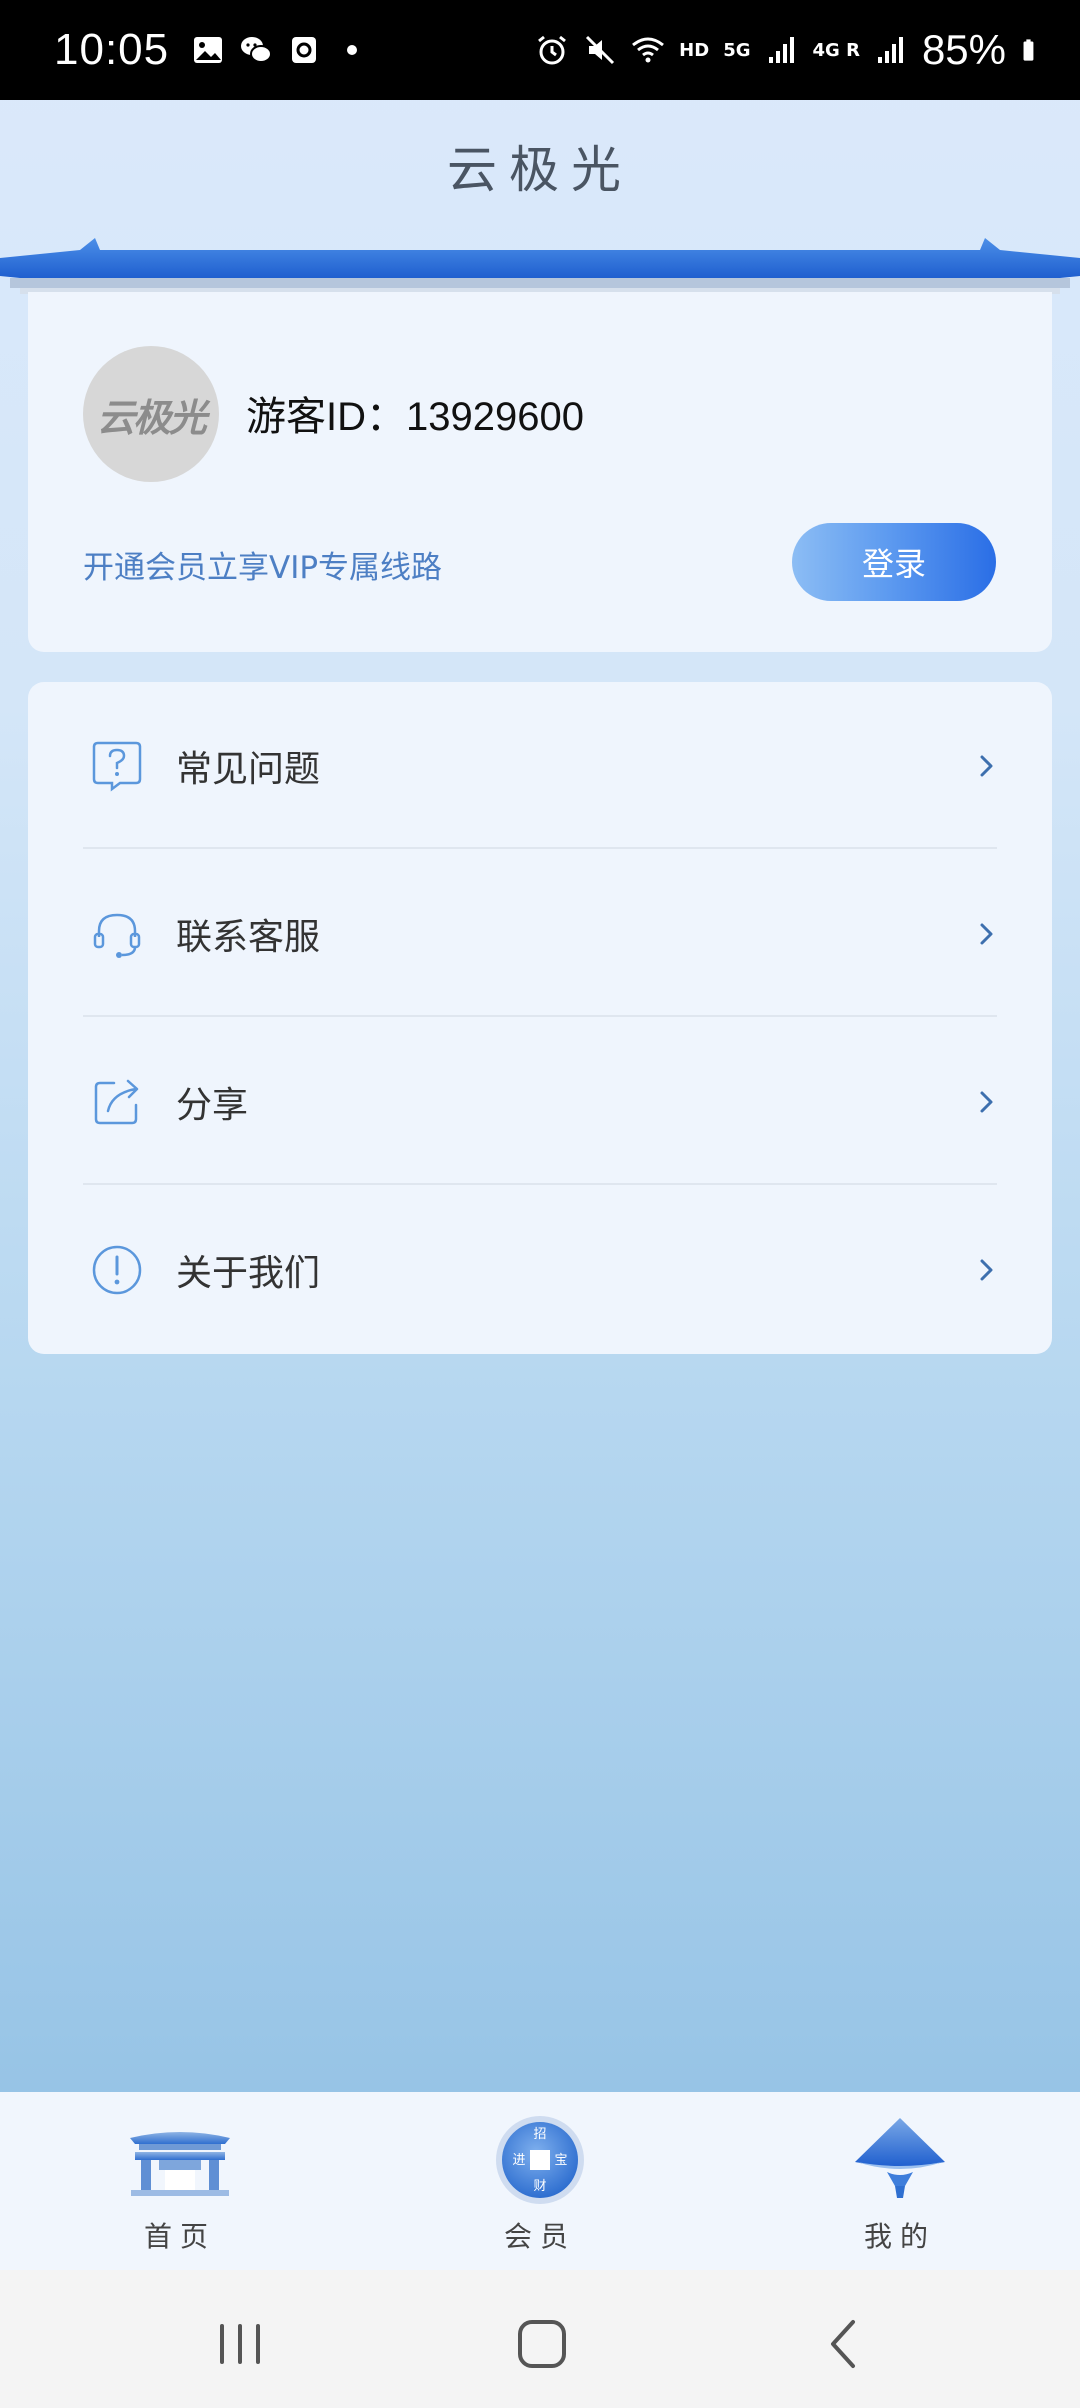  What do you see at coordinates (539, 2134) in the screenshot?
I see `coin-char: 招` at bounding box center [539, 2134].